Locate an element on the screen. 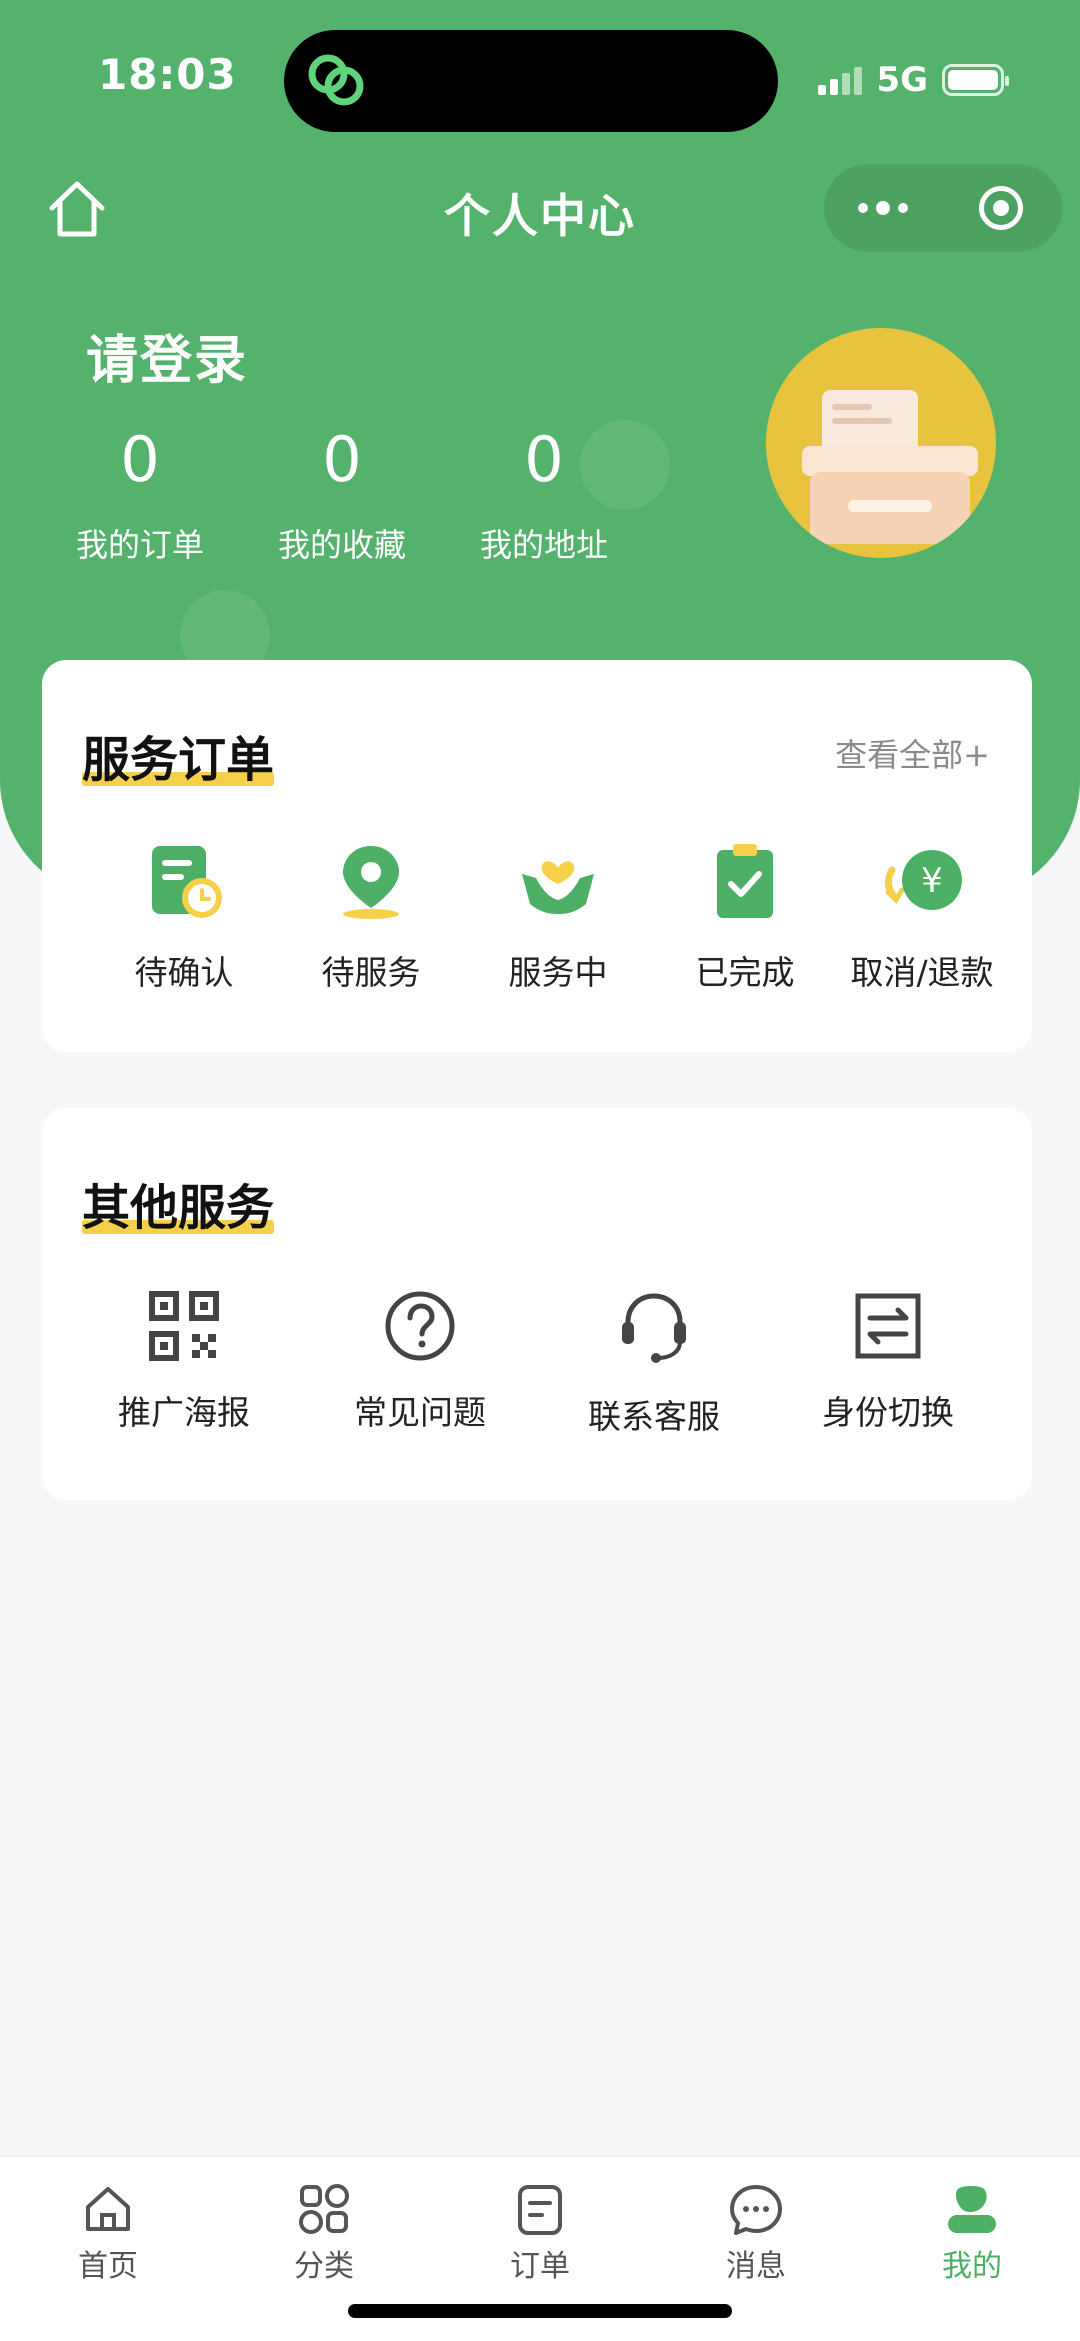 The width and height of the screenshot is (1080, 2341). order-in-service: 服务中 is located at coordinates (558, 917).